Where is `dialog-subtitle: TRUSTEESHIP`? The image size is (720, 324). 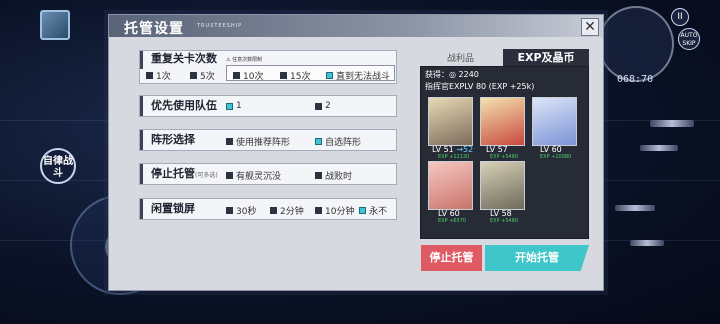 dialog-subtitle: TRUSTEESHIP is located at coordinates (220, 26).